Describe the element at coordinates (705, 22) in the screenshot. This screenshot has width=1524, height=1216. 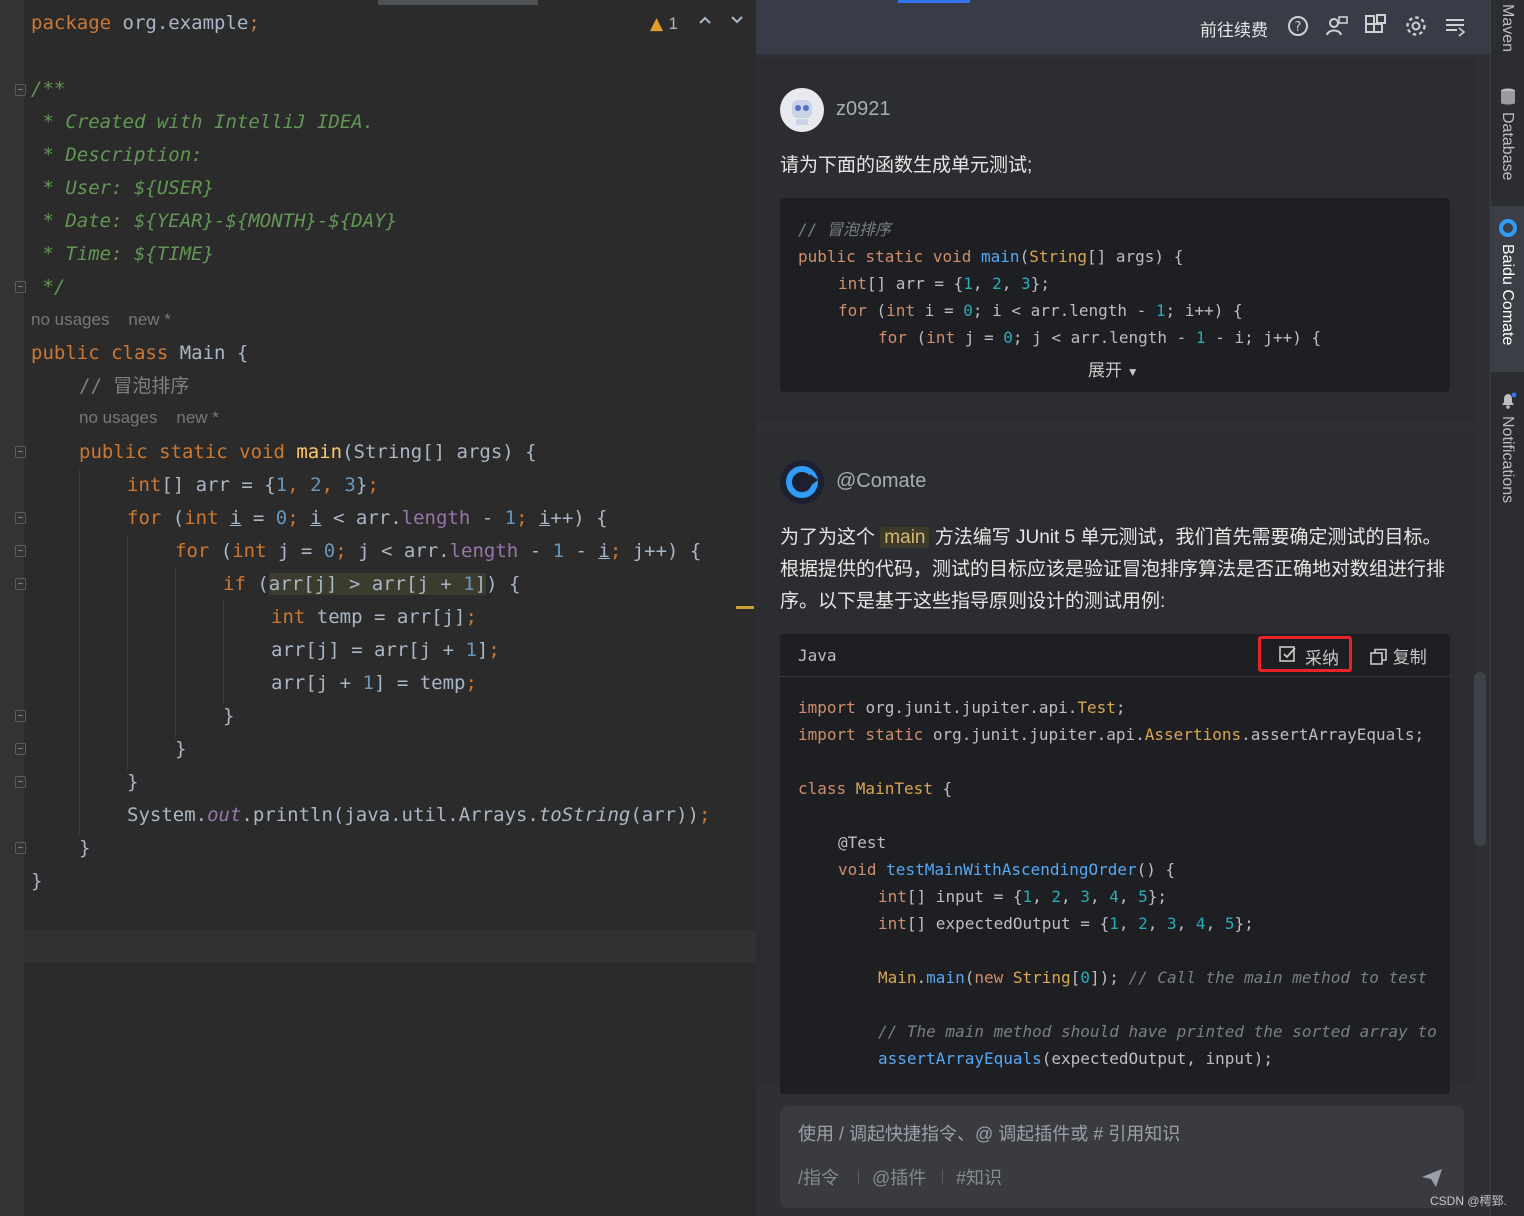
I see `previous-highlight-icon` at that location.